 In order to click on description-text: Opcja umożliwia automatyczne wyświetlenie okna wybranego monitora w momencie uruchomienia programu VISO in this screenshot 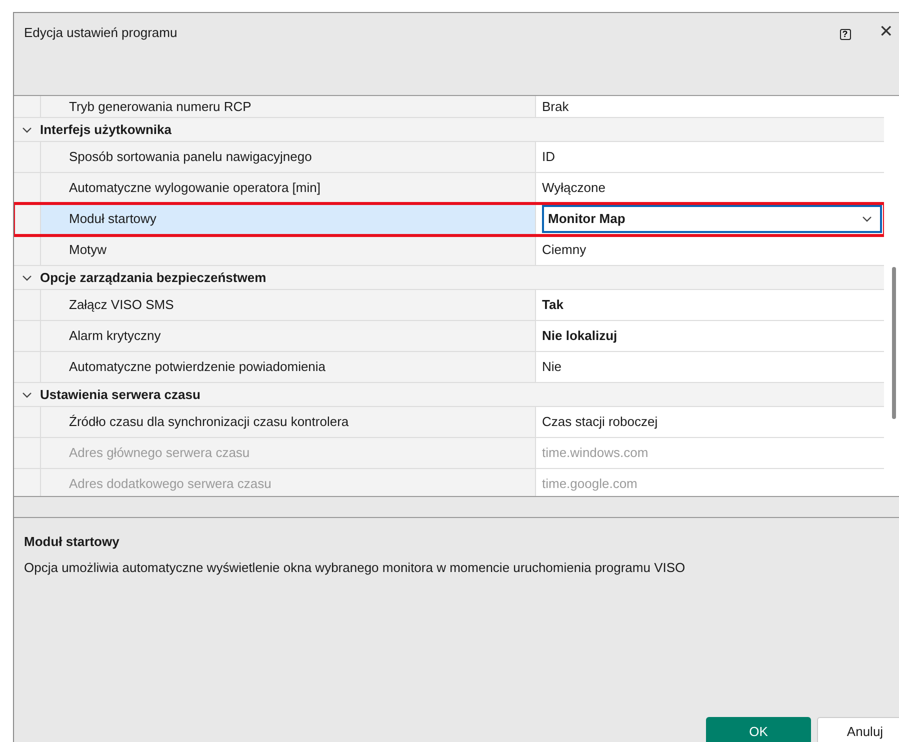, I will do `click(355, 567)`.